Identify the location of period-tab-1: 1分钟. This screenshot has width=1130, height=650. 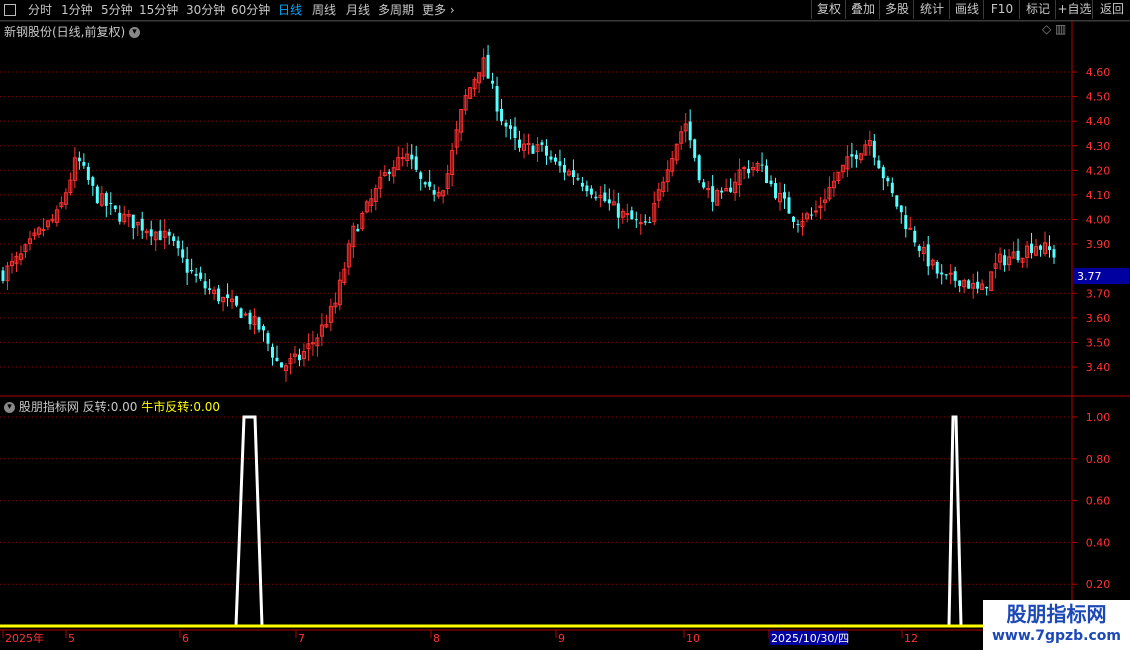
(77, 10).